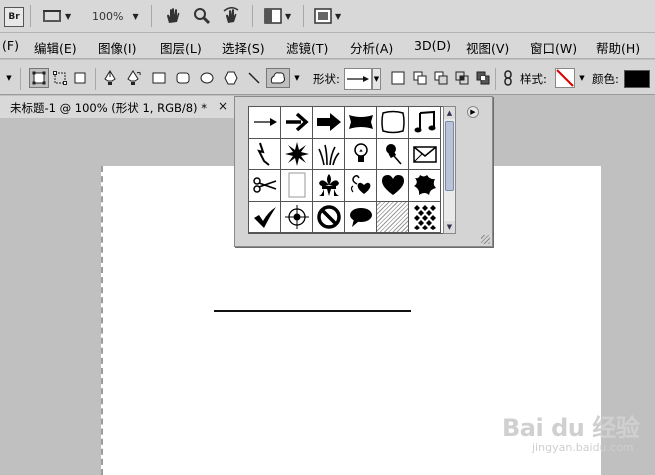 The image size is (655, 475). What do you see at coordinates (297, 123) in the screenshot?
I see `shape-arrow-bold` at bounding box center [297, 123].